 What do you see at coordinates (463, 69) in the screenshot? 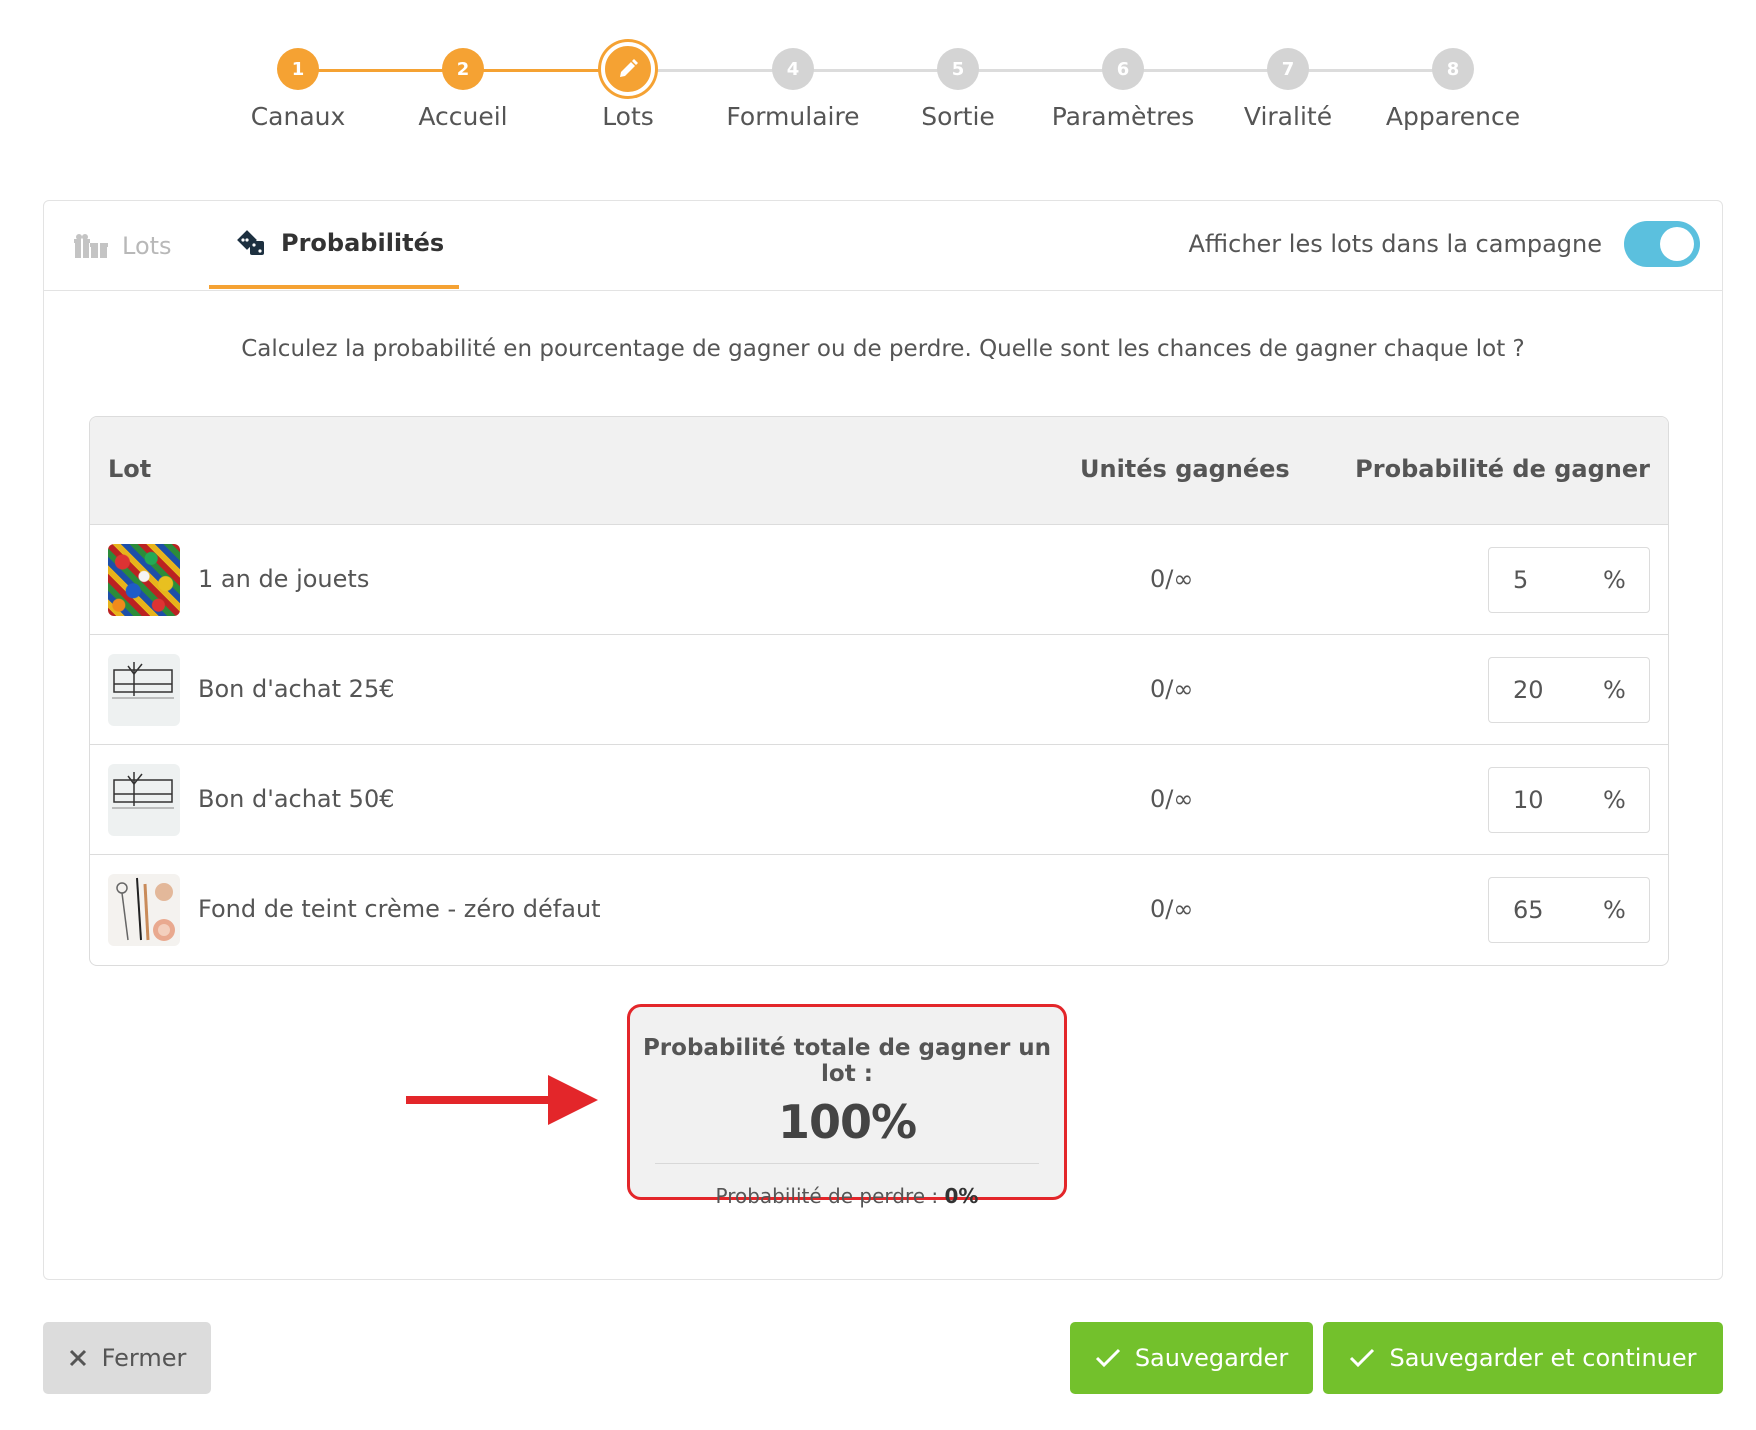
I see `step-number: 2` at bounding box center [463, 69].